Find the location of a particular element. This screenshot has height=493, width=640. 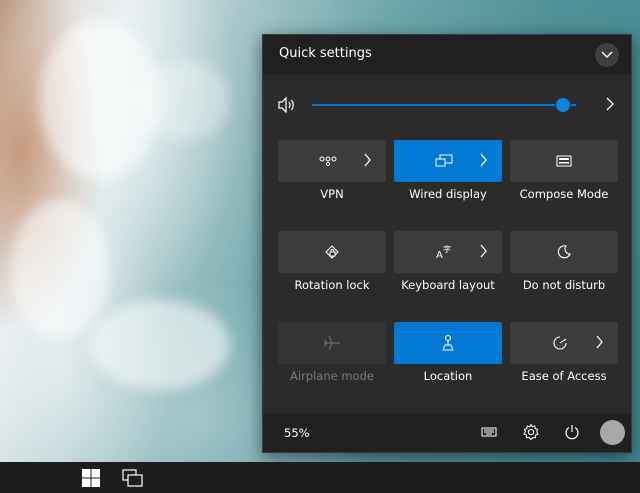

tile-rotation-lock is located at coordinates (332, 252).